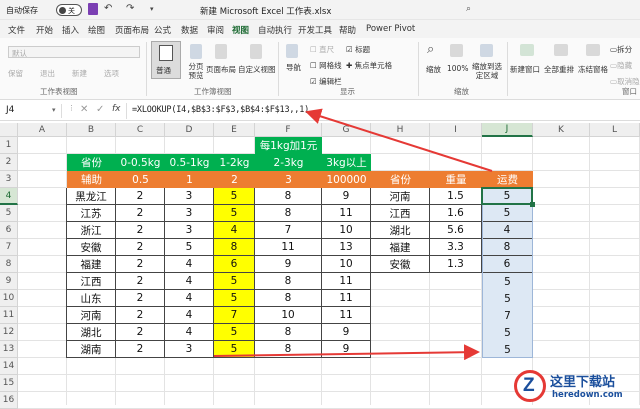 The height and width of the screenshot is (409, 640). What do you see at coordinates (91, 349) in the screenshot?
I see `province-cell: 湖南` at bounding box center [91, 349].